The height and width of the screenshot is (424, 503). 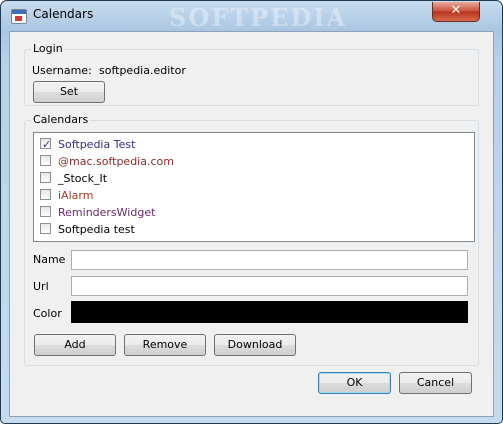 I want to click on url-input, so click(x=269, y=286).